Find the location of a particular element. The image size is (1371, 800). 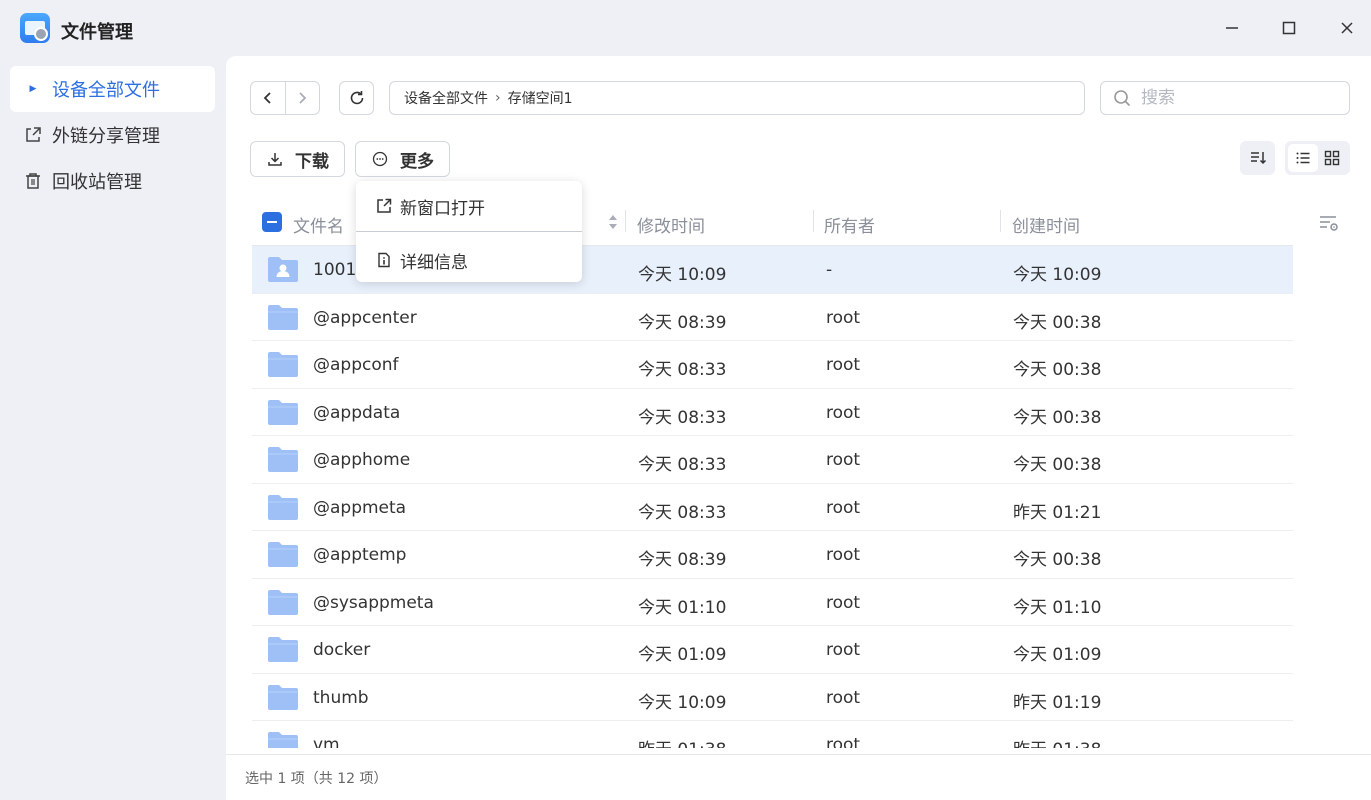

title-bar: 文件管理 is located at coordinates (685, 28).